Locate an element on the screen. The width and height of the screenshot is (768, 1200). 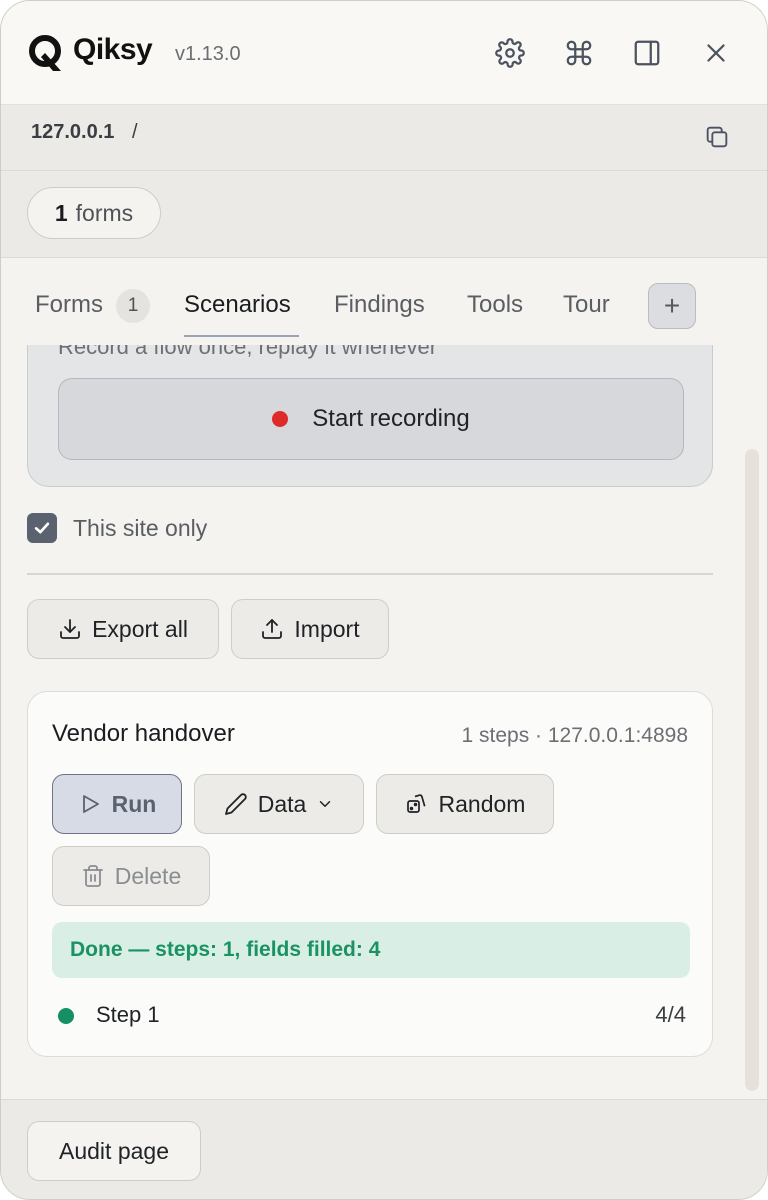
checkmark-icon is located at coordinates (42, 528).